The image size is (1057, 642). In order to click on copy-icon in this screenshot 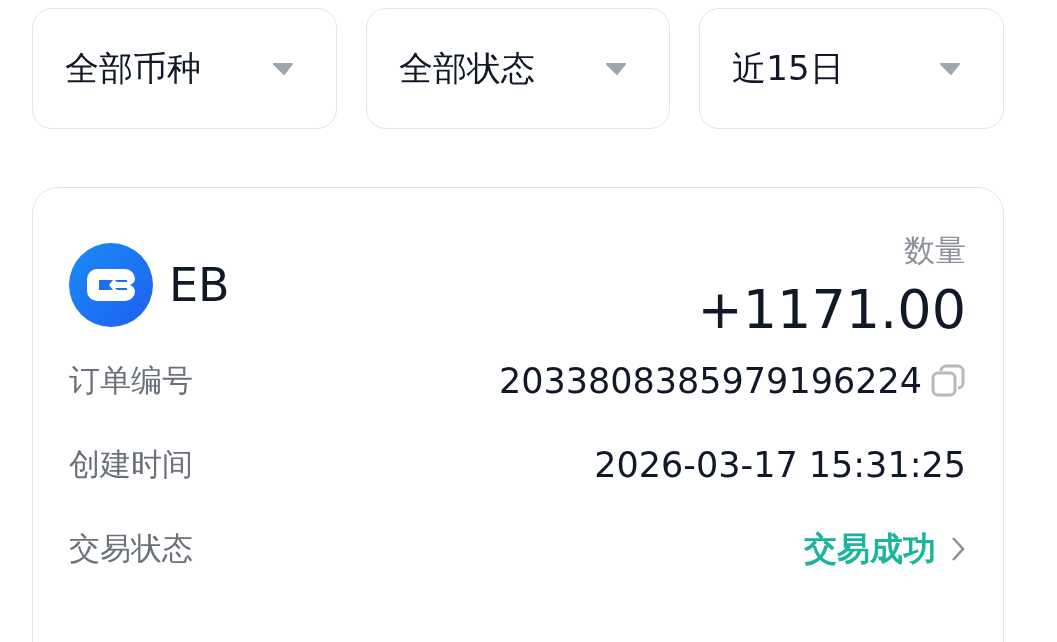, I will do `click(948, 381)`.